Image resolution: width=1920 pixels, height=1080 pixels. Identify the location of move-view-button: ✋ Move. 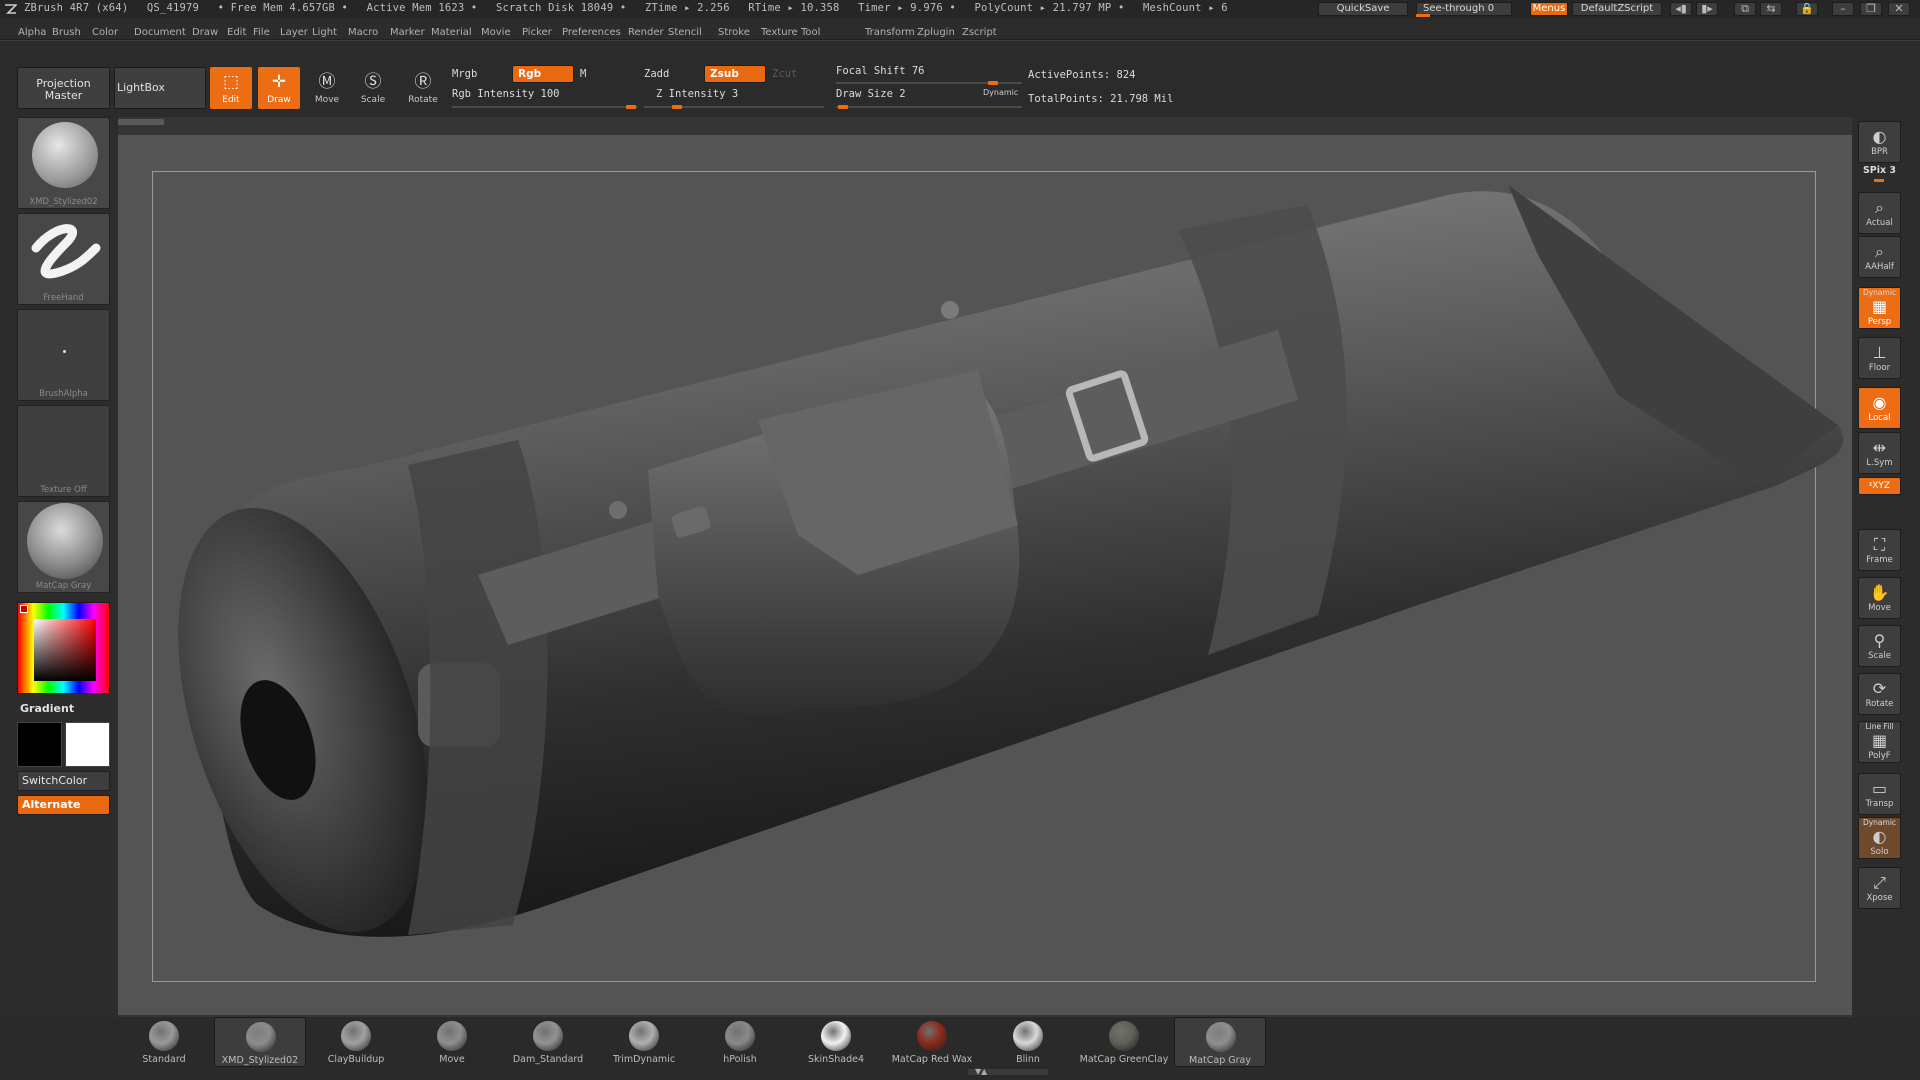
(1879, 598).